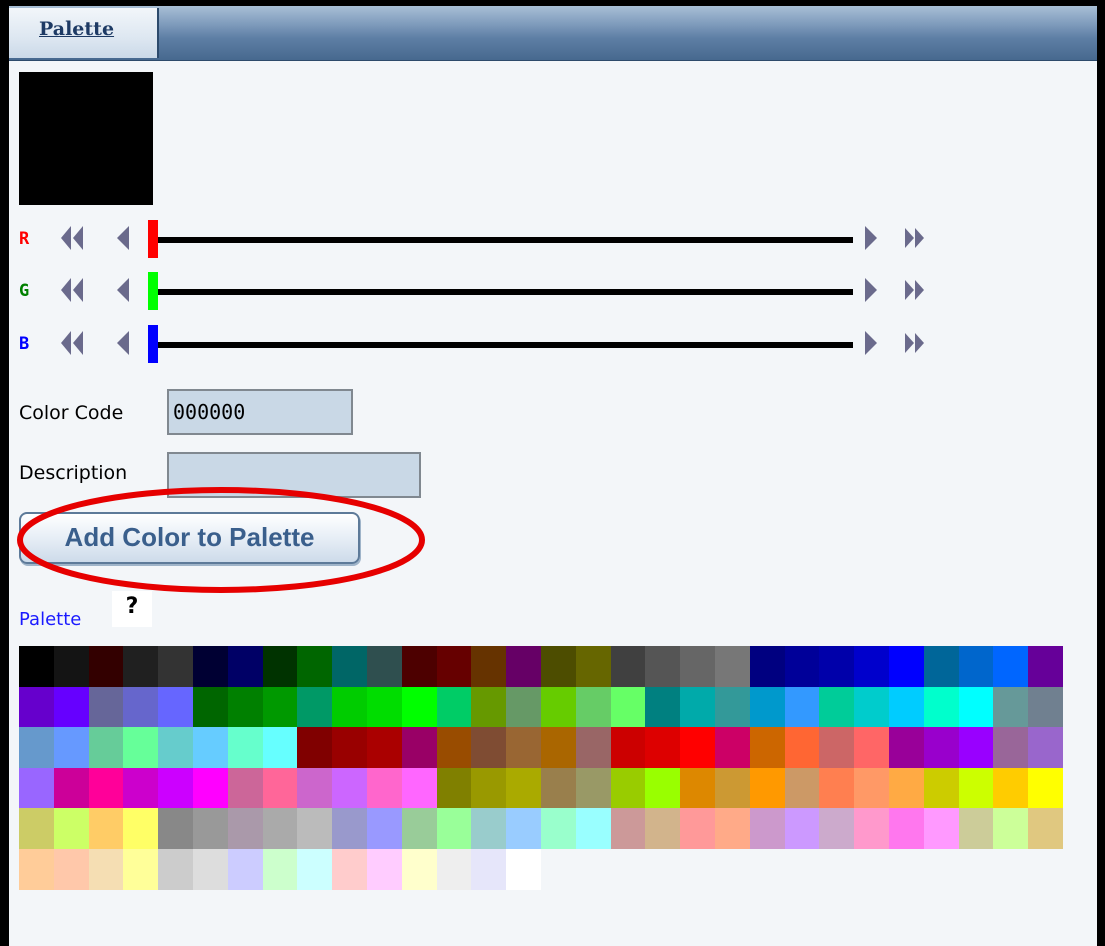 The image size is (1105, 946). What do you see at coordinates (916, 238) in the screenshot?
I see `fast-increase-red-icon` at bounding box center [916, 238].